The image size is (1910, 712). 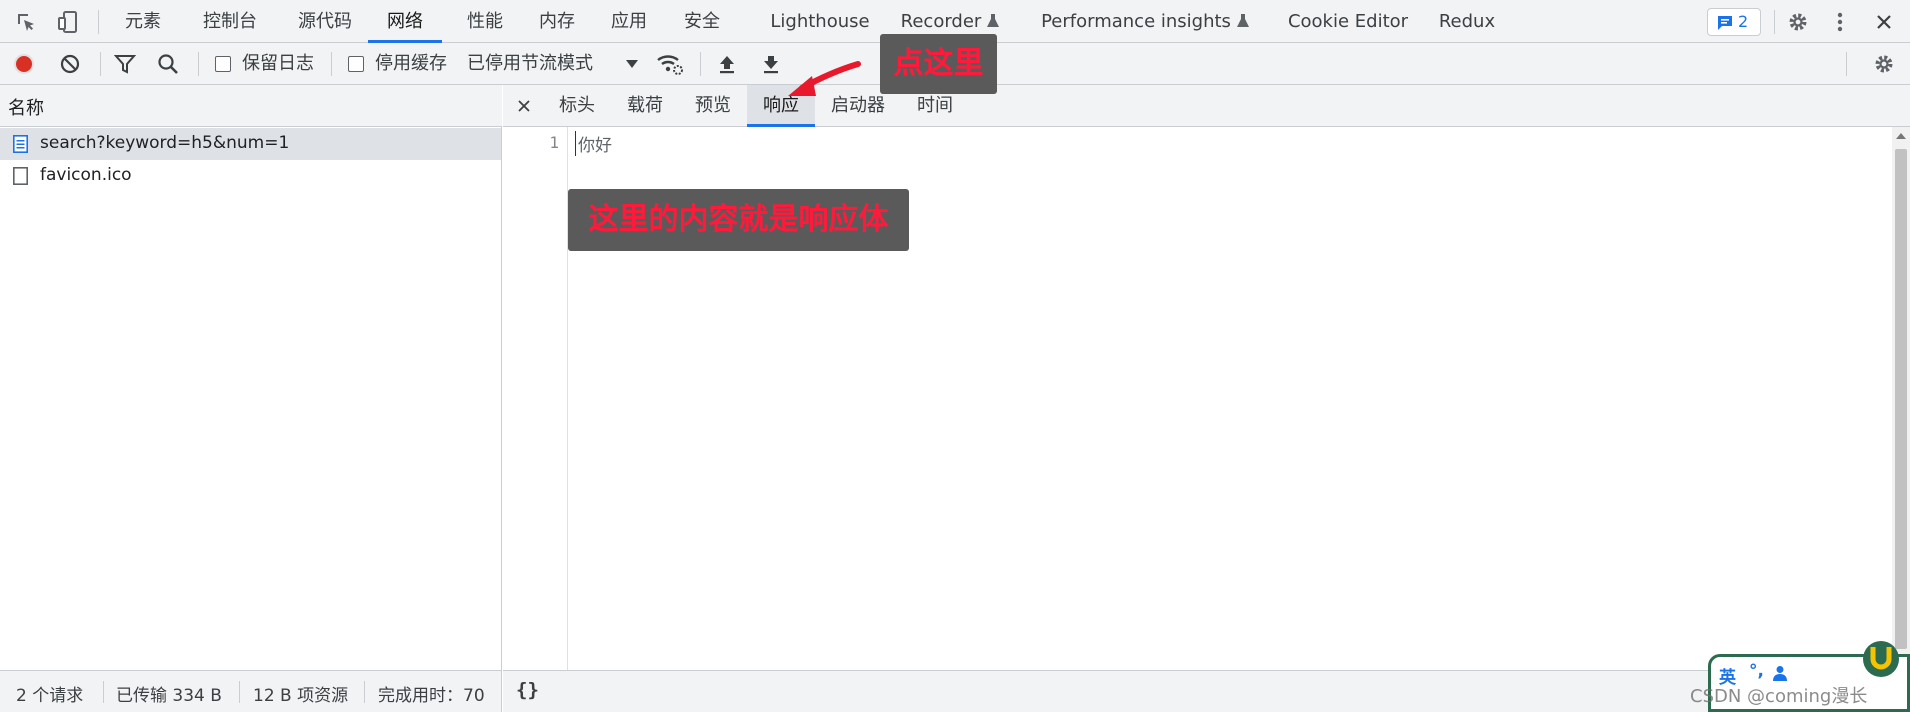 I want to click on tab-performance-insights-label: Performance insights, so click(x=1136, y=21).